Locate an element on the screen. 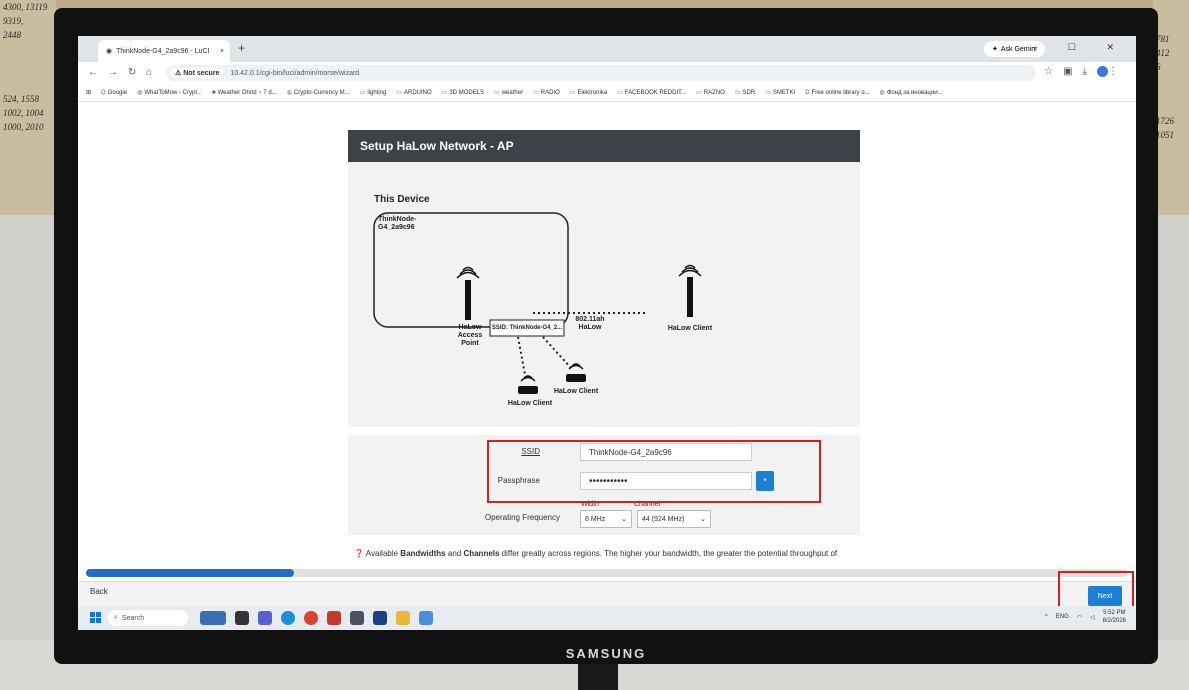 The image size is (1189, 690). site-icon: ■ is located at coordinates (214, 92).